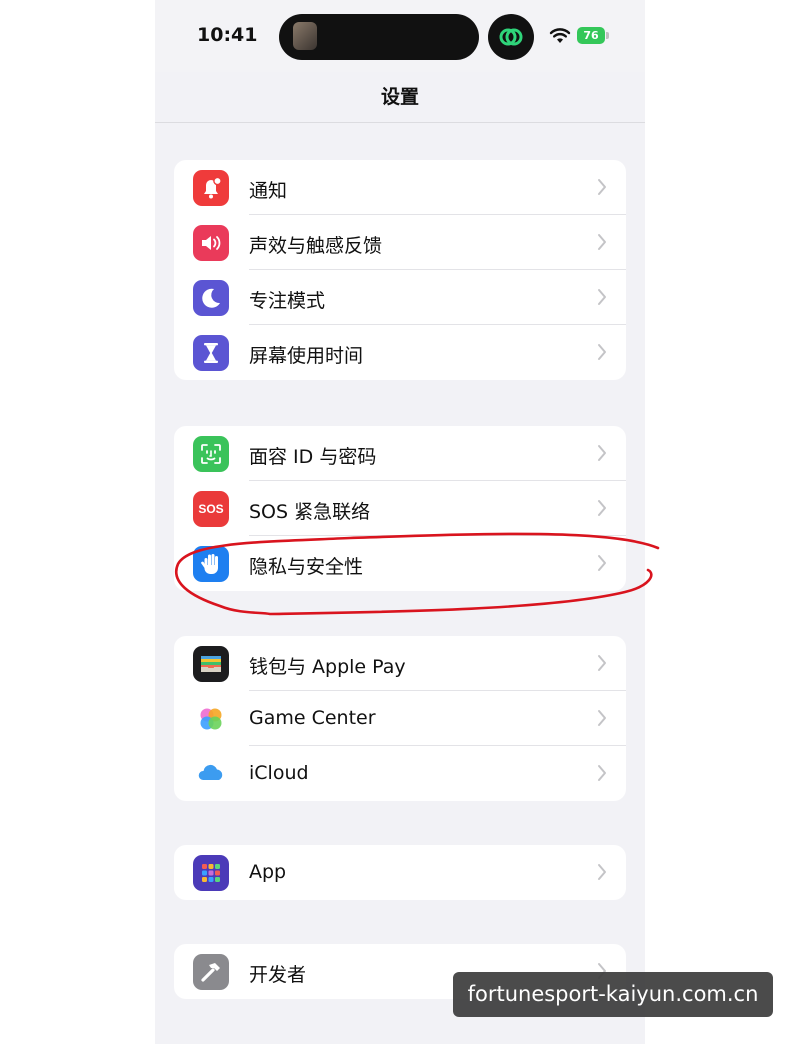 This screenshot has width=800, height=1044. I want to click on settings-item-apps: App, so click(400, 872).